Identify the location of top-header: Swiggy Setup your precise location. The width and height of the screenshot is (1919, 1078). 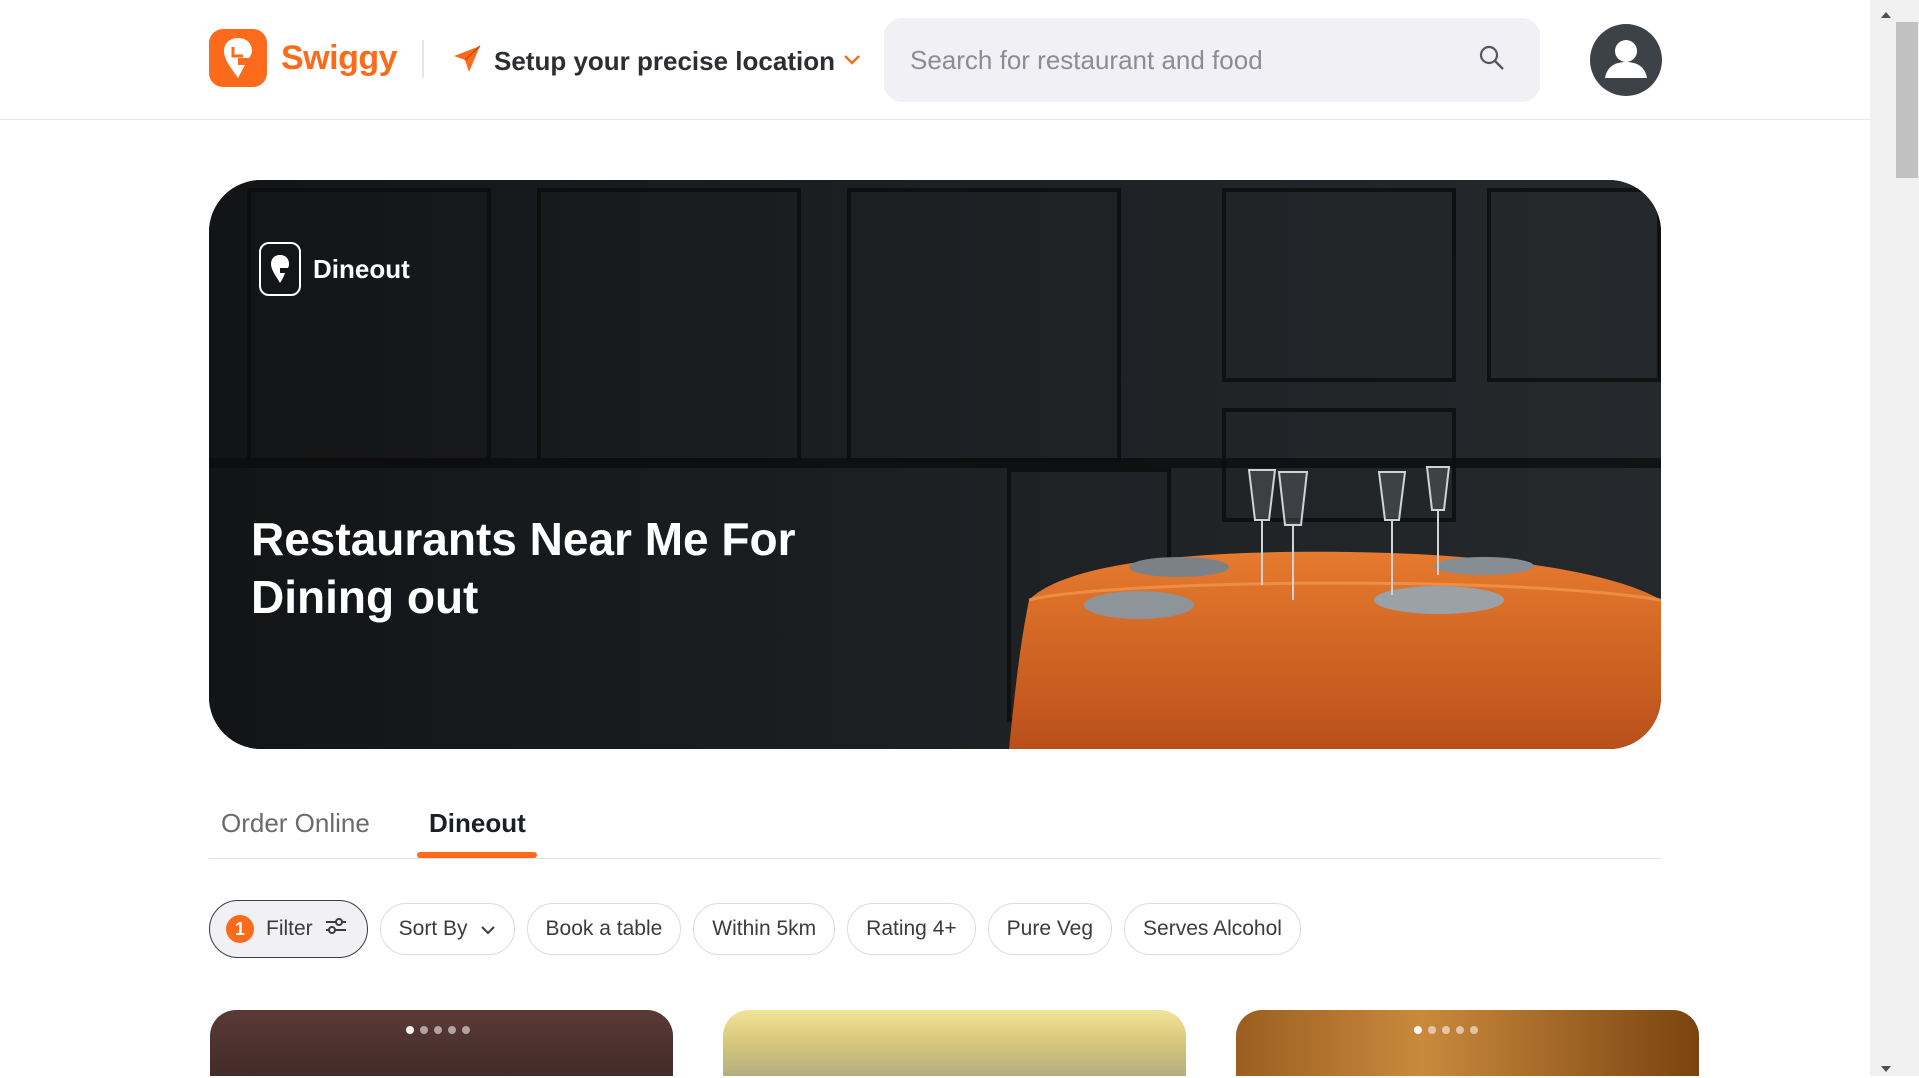
(935, 60).